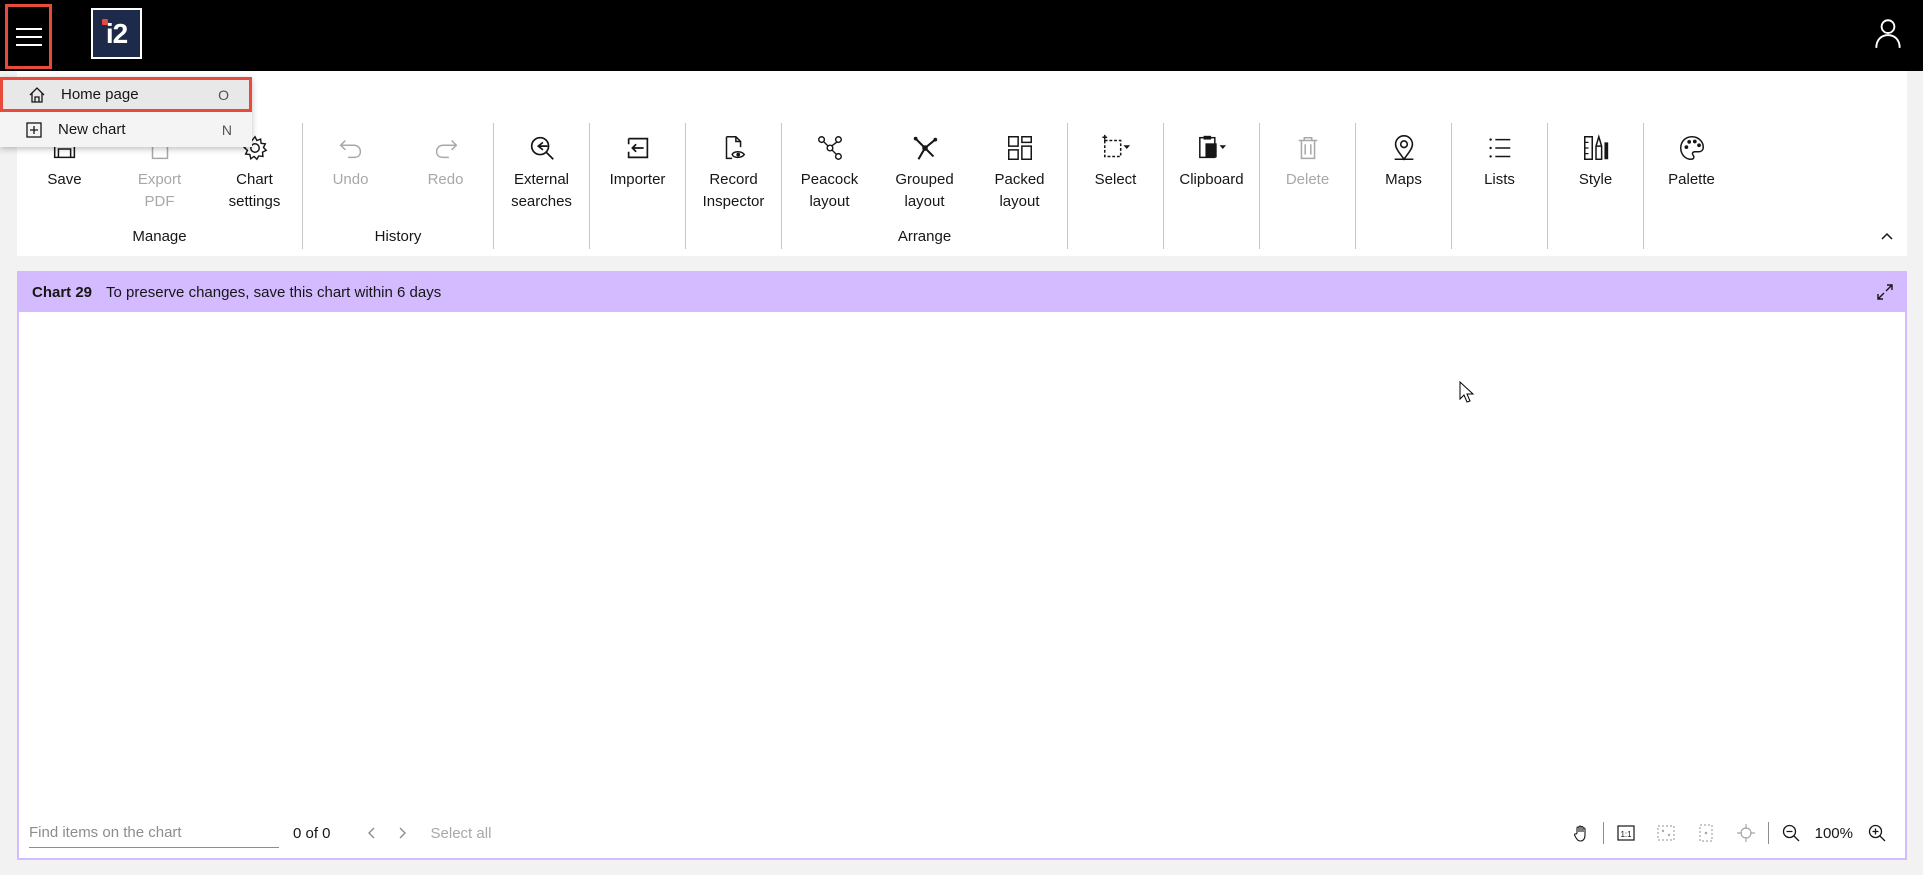 The height and width of the screenshot is (875, 1923). Describe the element at coordinates (461, 833) in the screenshot. I see `select-all-button: Select all` at that location.